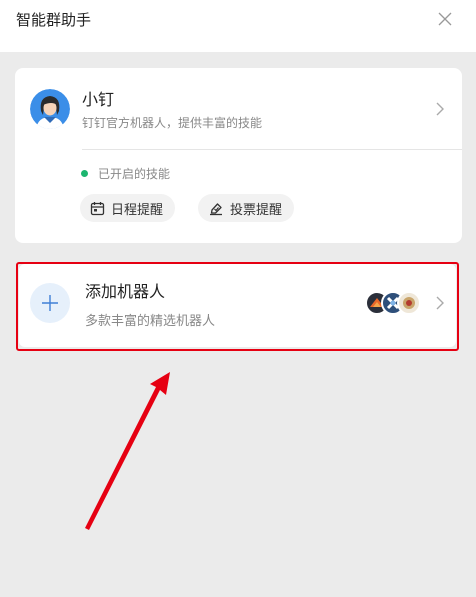  Describe the element at coordinates (84, 173) in the screenshot. I see `status-dot` at that location.